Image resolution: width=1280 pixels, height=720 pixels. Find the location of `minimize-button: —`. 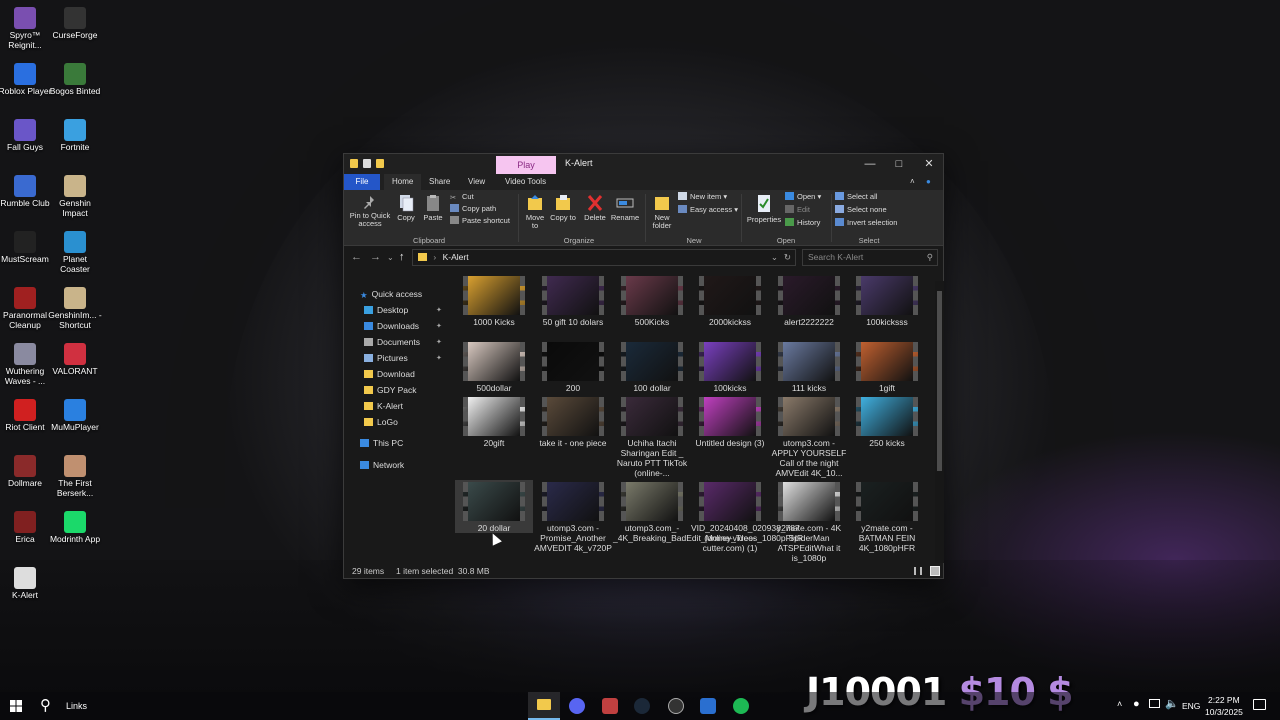

minimize-button: — is located at coordinates (870, 164).